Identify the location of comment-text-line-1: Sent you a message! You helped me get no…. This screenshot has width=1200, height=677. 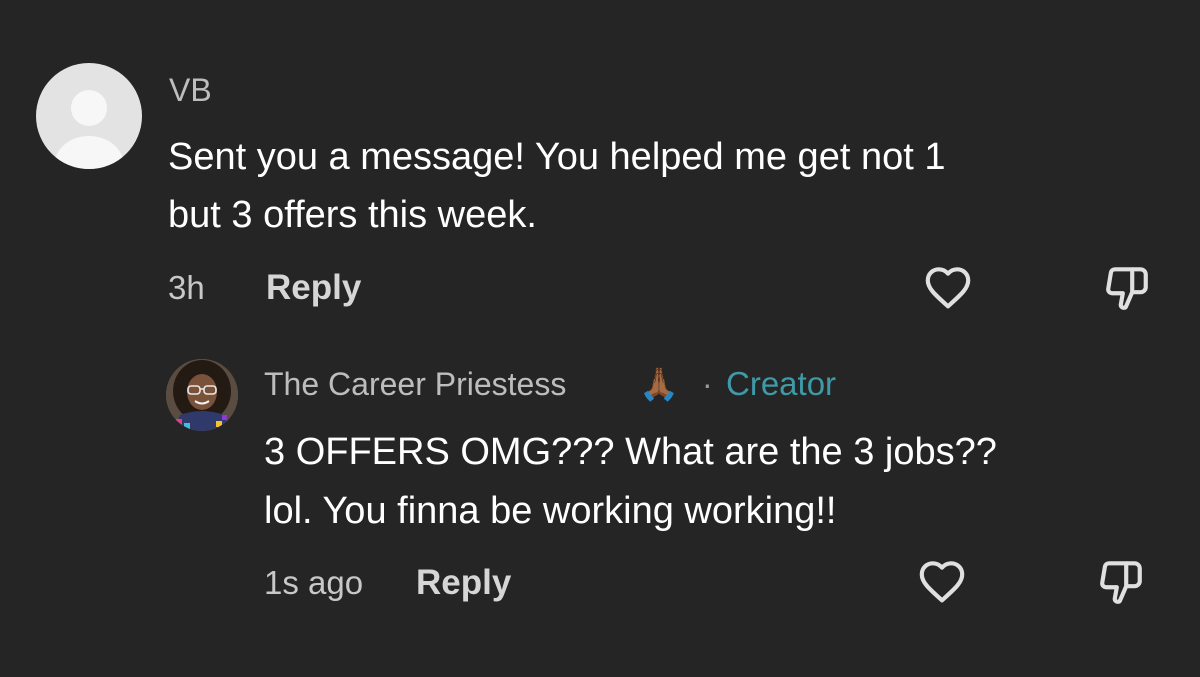
(557, 157).